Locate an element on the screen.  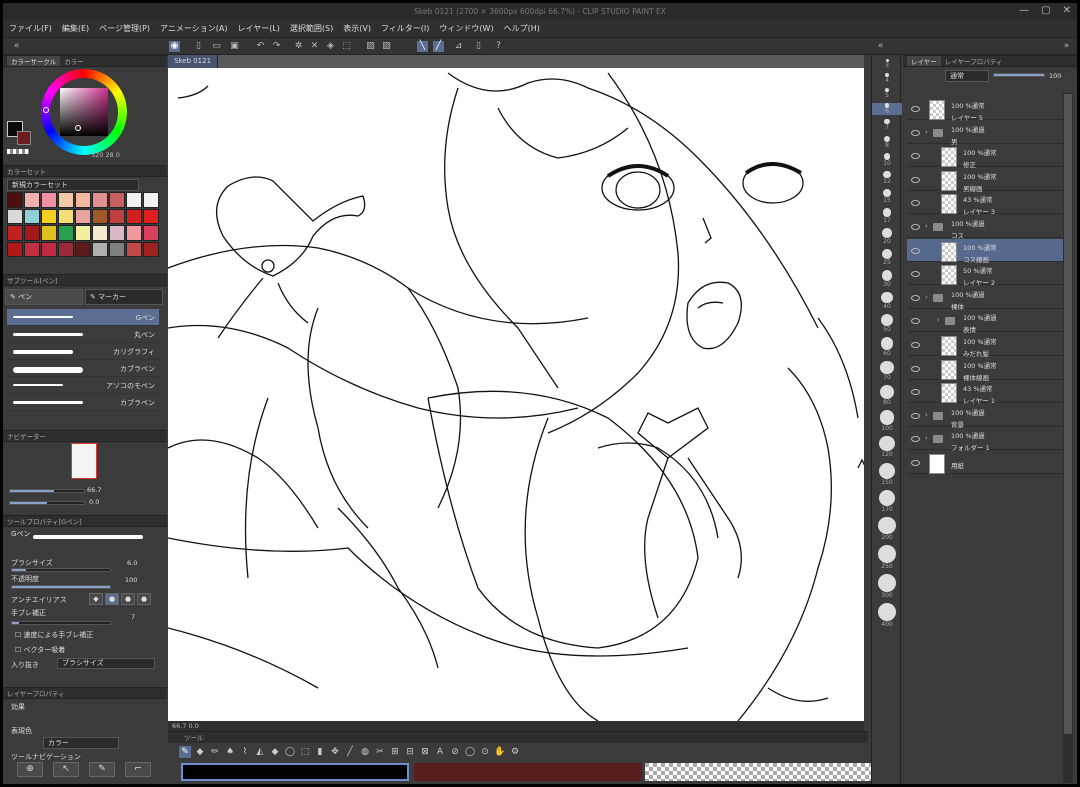
snap-grid-icon: ⊿ is located at coordinates (458, 46).